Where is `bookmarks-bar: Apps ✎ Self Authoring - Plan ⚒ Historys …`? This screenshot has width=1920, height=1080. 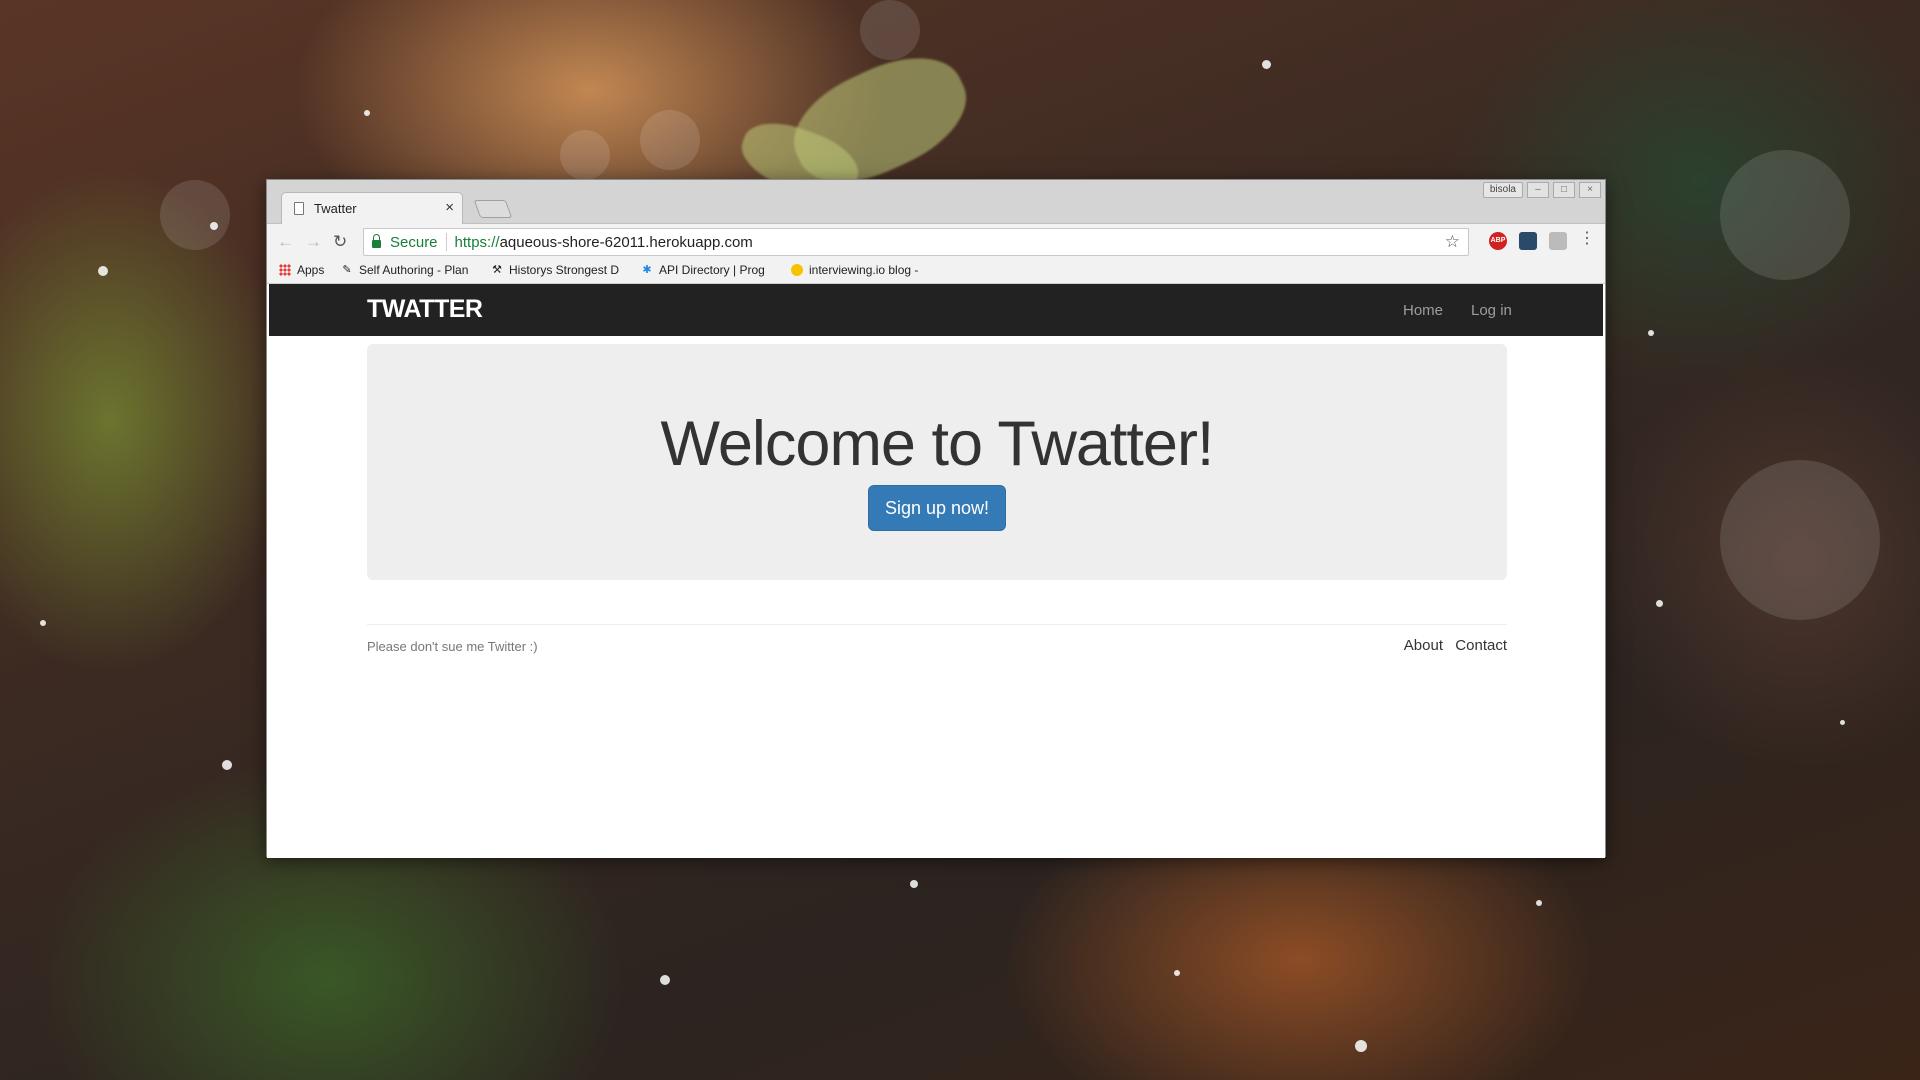 bookmarks-bar: Apps ✎ Self Authoring - Plan ⚒ Historys … is located at coordinates (936, 271).